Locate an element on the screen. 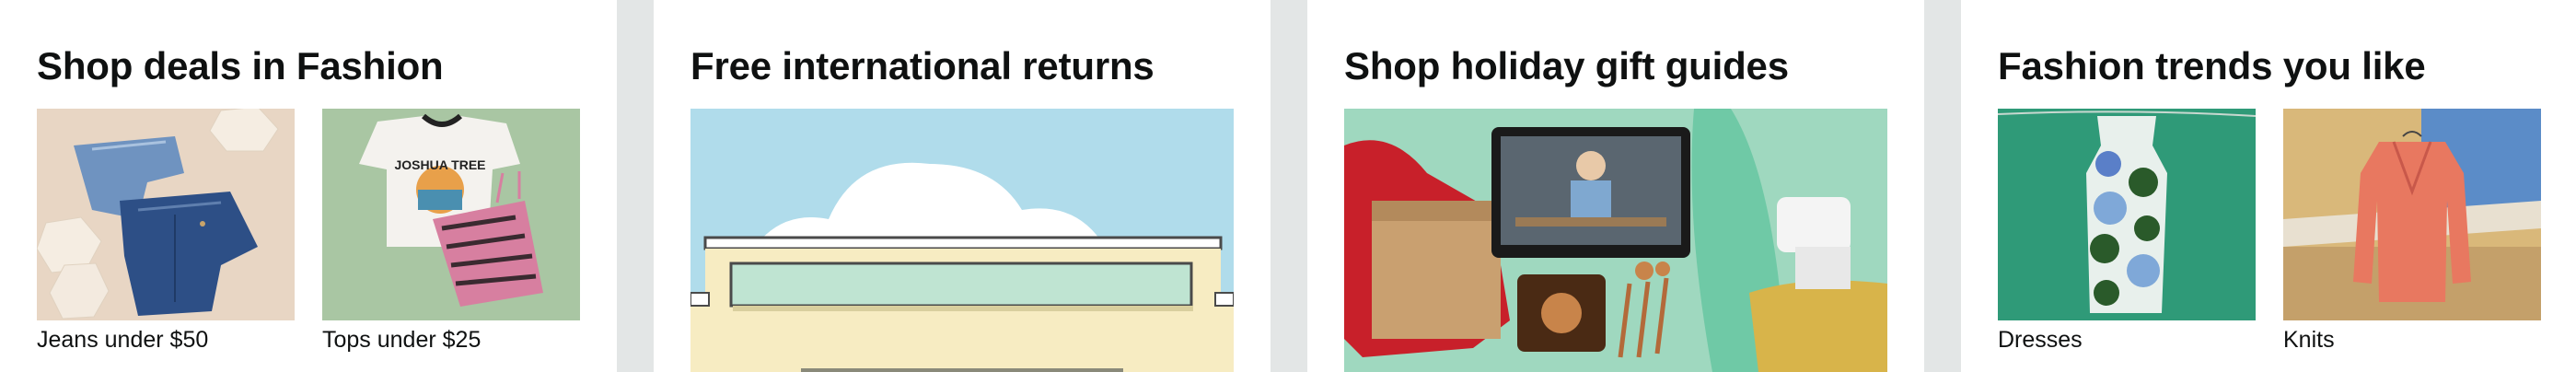  card-title: Shop deals in Fashion is located at coordinates (240, 66).